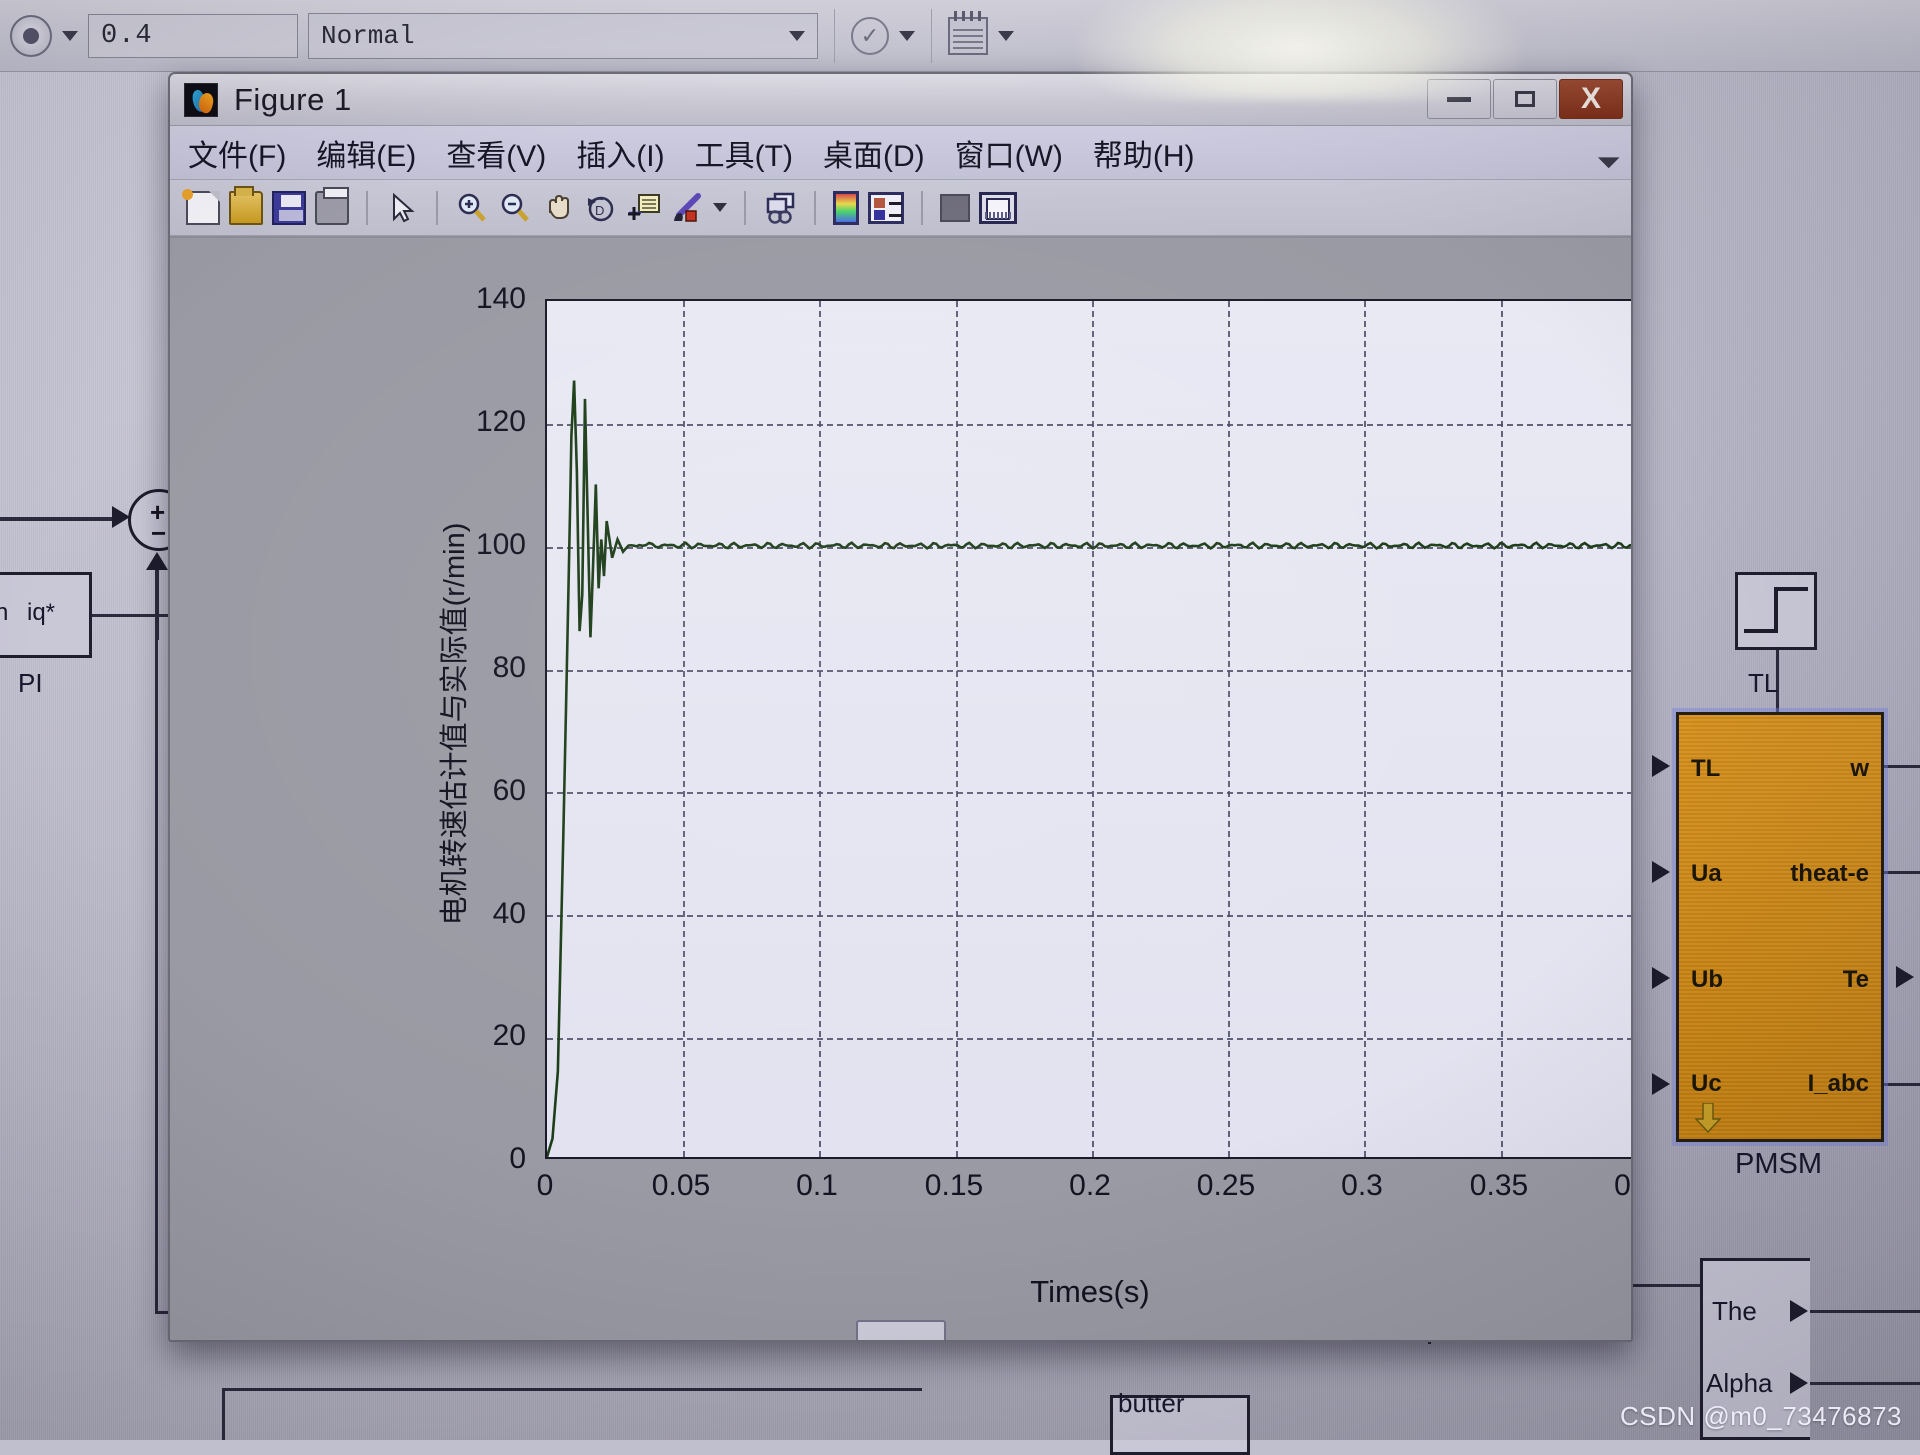 The height and width of the screenshot is (1455, 1920). What do you see at coordinates (515, 208) in the screenshot?
I see `zoom-out-icon` at bounding box center [515, 208].